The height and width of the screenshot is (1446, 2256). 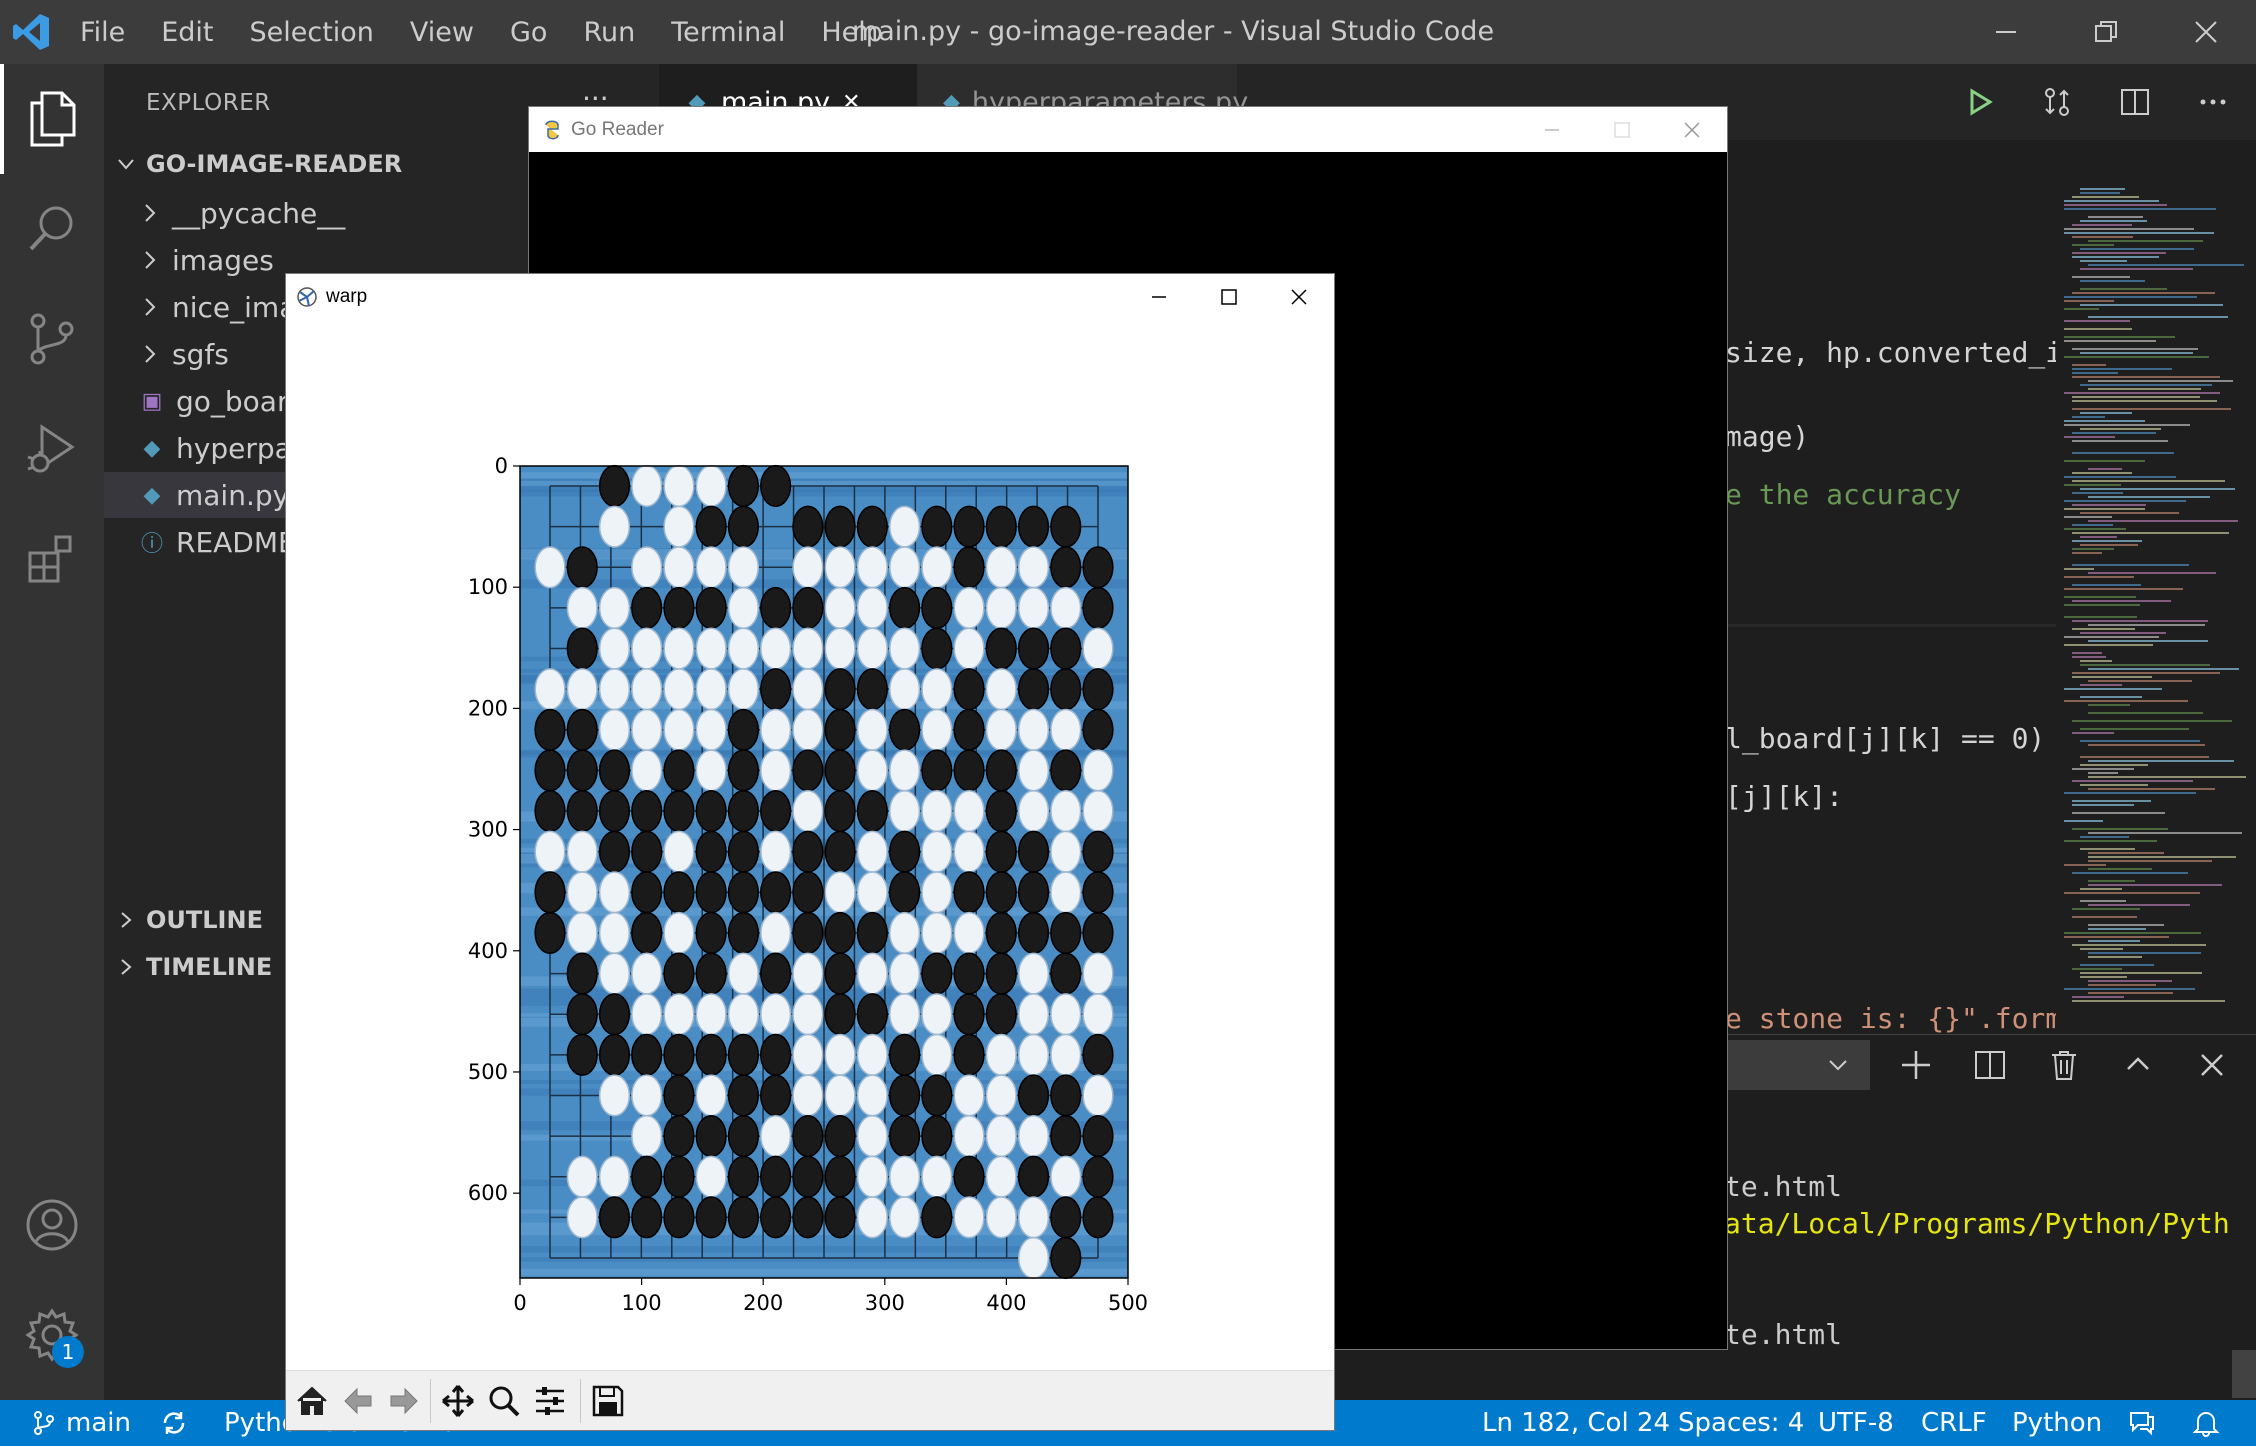 I want to click on eol-status: CRLF, so click(x=1954, y=1423).